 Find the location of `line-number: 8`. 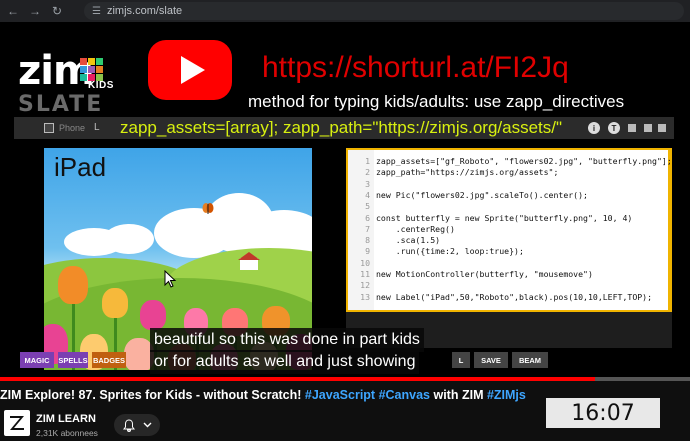

line-number: 8 is located at coordinates (367, 240).